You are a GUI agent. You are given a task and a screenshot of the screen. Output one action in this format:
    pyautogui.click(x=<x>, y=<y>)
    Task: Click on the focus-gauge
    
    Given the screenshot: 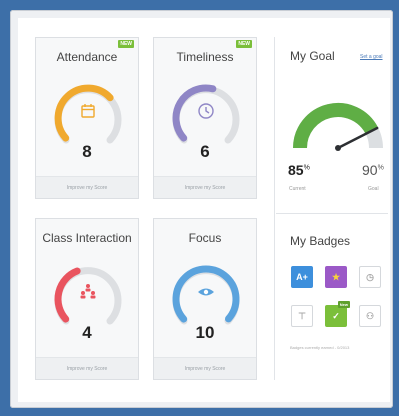 What is the action you would take?
    pyautogui.click(x=206, y=295)
    